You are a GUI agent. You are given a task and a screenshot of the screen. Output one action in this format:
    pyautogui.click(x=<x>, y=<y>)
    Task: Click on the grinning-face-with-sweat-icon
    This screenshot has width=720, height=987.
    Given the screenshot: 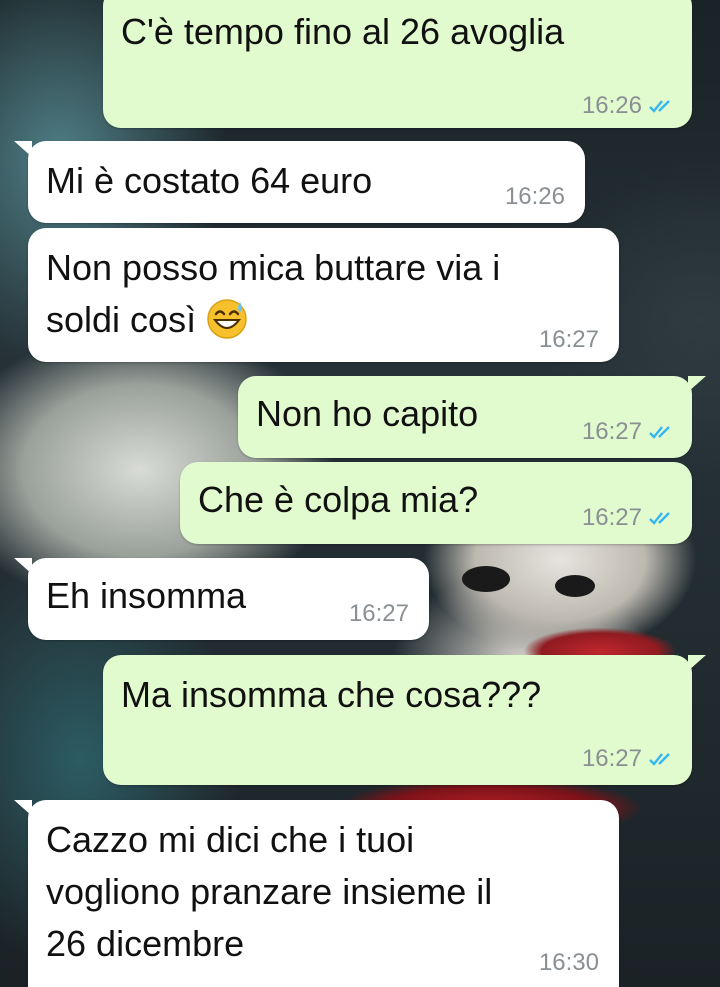 What is the action you would take?
    pyautogui.click(x=227, y=319)
    